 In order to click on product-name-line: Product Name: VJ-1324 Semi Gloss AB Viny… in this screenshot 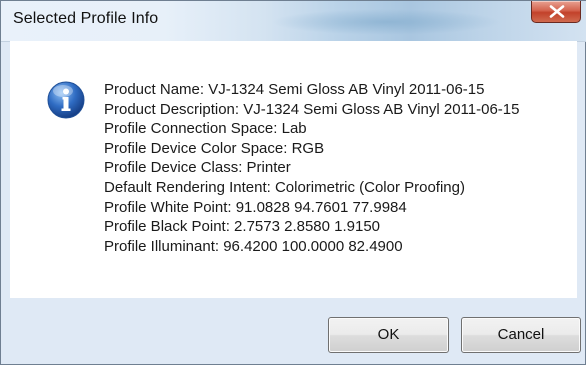, I will do `click(294, 89)`.